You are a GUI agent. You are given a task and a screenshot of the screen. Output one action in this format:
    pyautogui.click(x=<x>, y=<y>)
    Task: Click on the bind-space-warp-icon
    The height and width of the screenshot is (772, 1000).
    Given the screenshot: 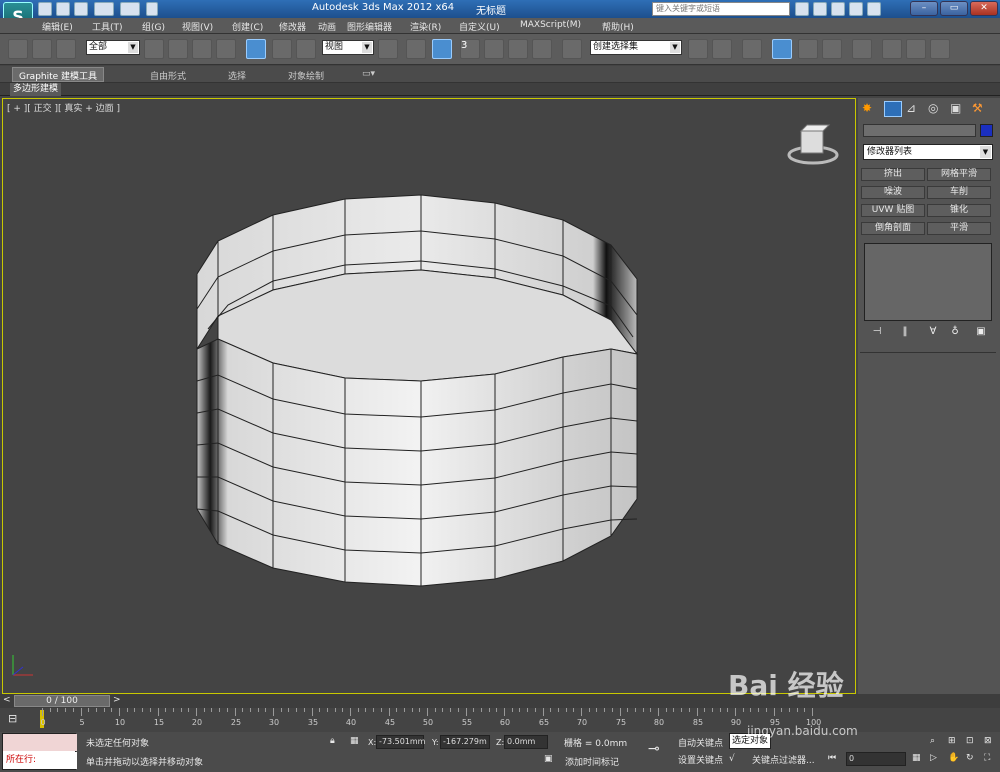 What is the action you would take?
    pyautogui.click(x=66, y=49)
    